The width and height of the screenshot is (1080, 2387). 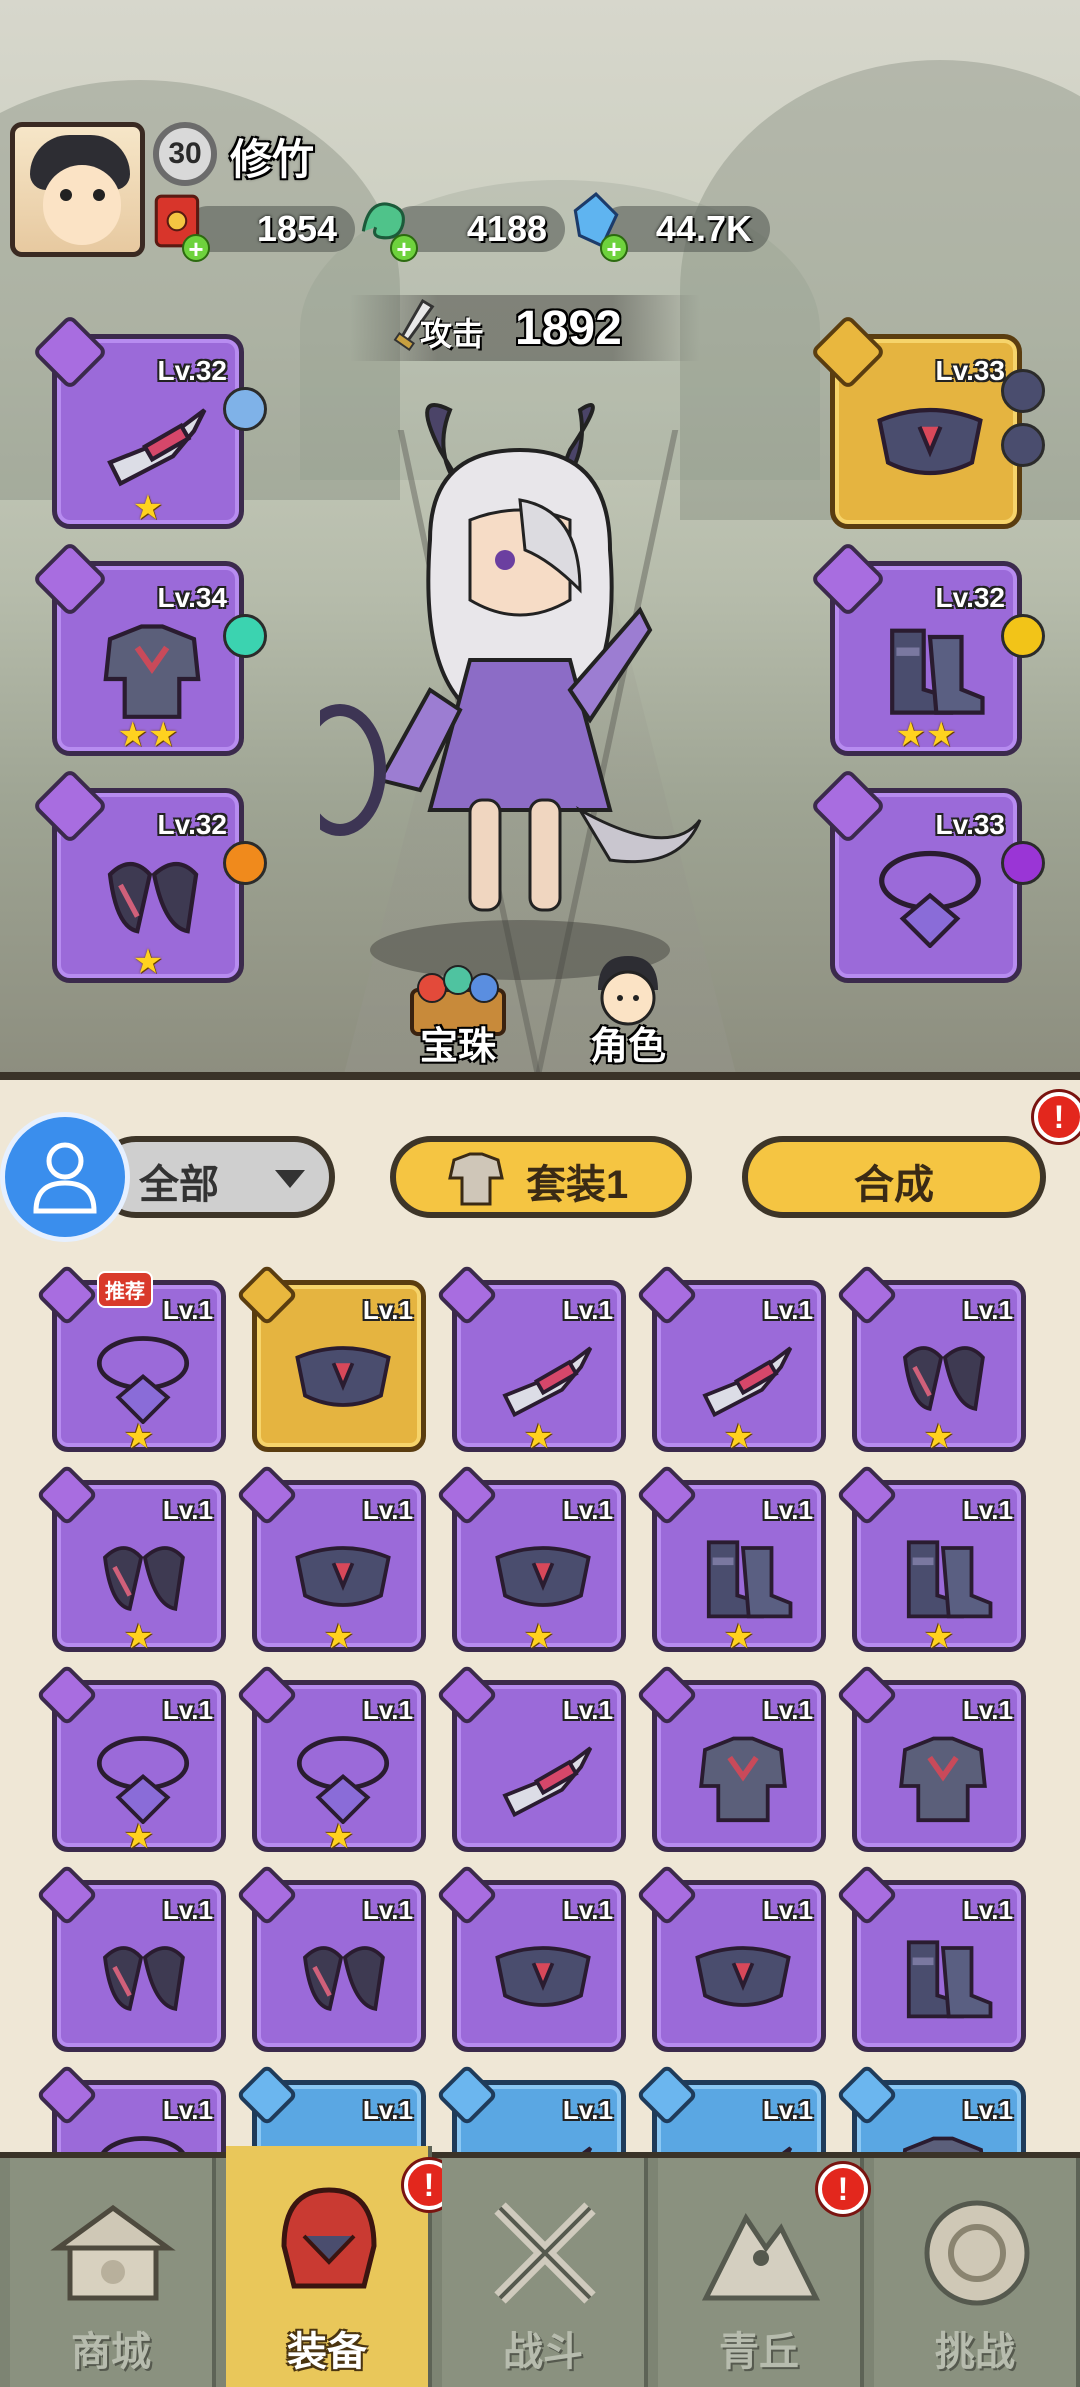 I want to click on equipped-slot-armor: Lv.34 ★★, so click(x=149, y=648).